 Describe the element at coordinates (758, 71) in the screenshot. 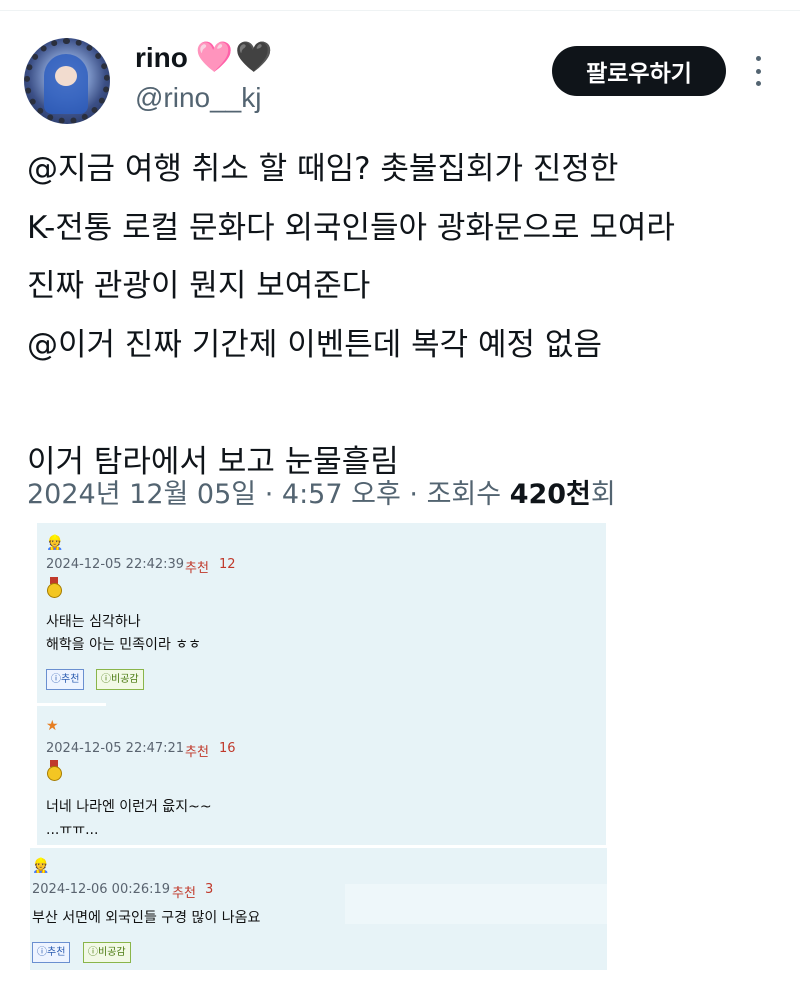

I see `more-options-icon` at that location.